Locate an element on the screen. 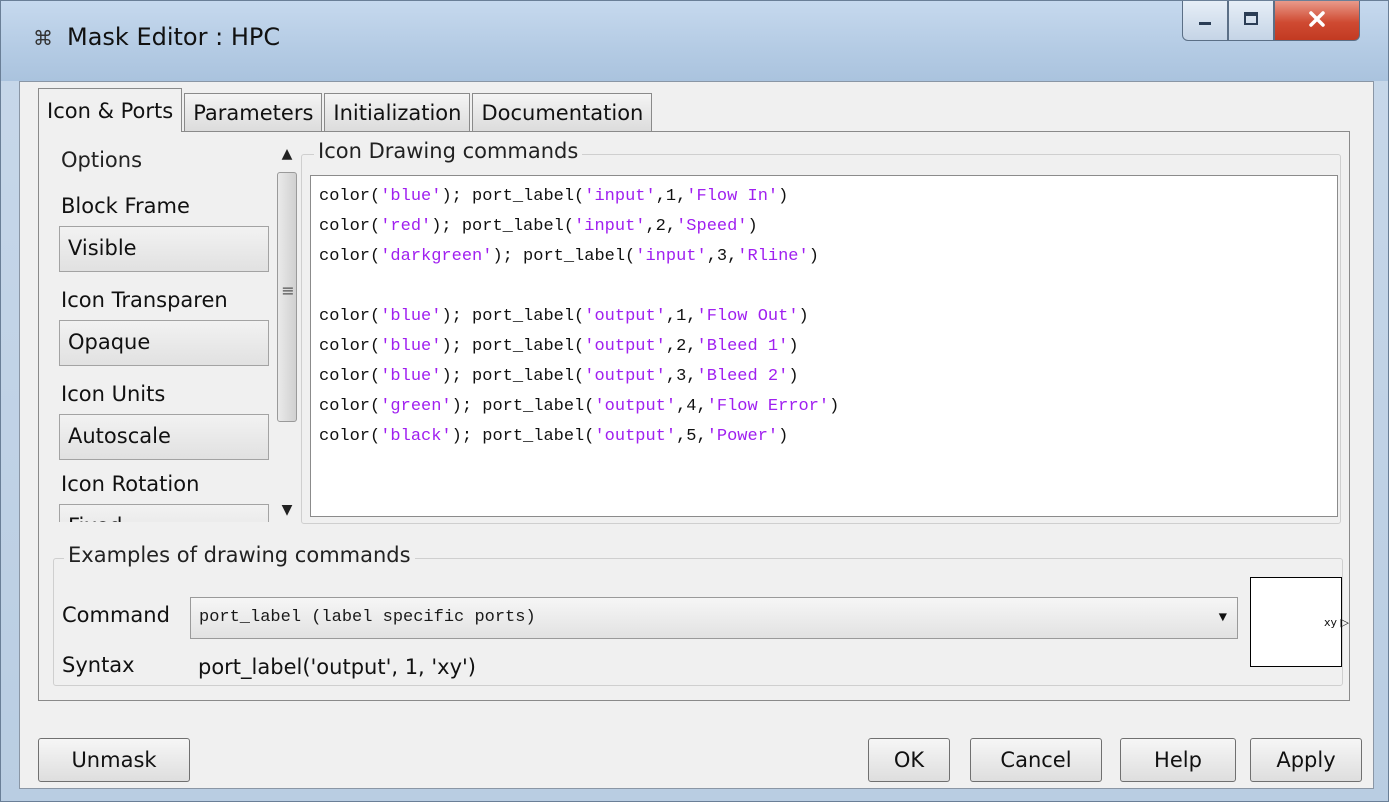 The height and width of the screenshot is (802, 1389). code-text: ,4, is located at coordinates (691, 406).